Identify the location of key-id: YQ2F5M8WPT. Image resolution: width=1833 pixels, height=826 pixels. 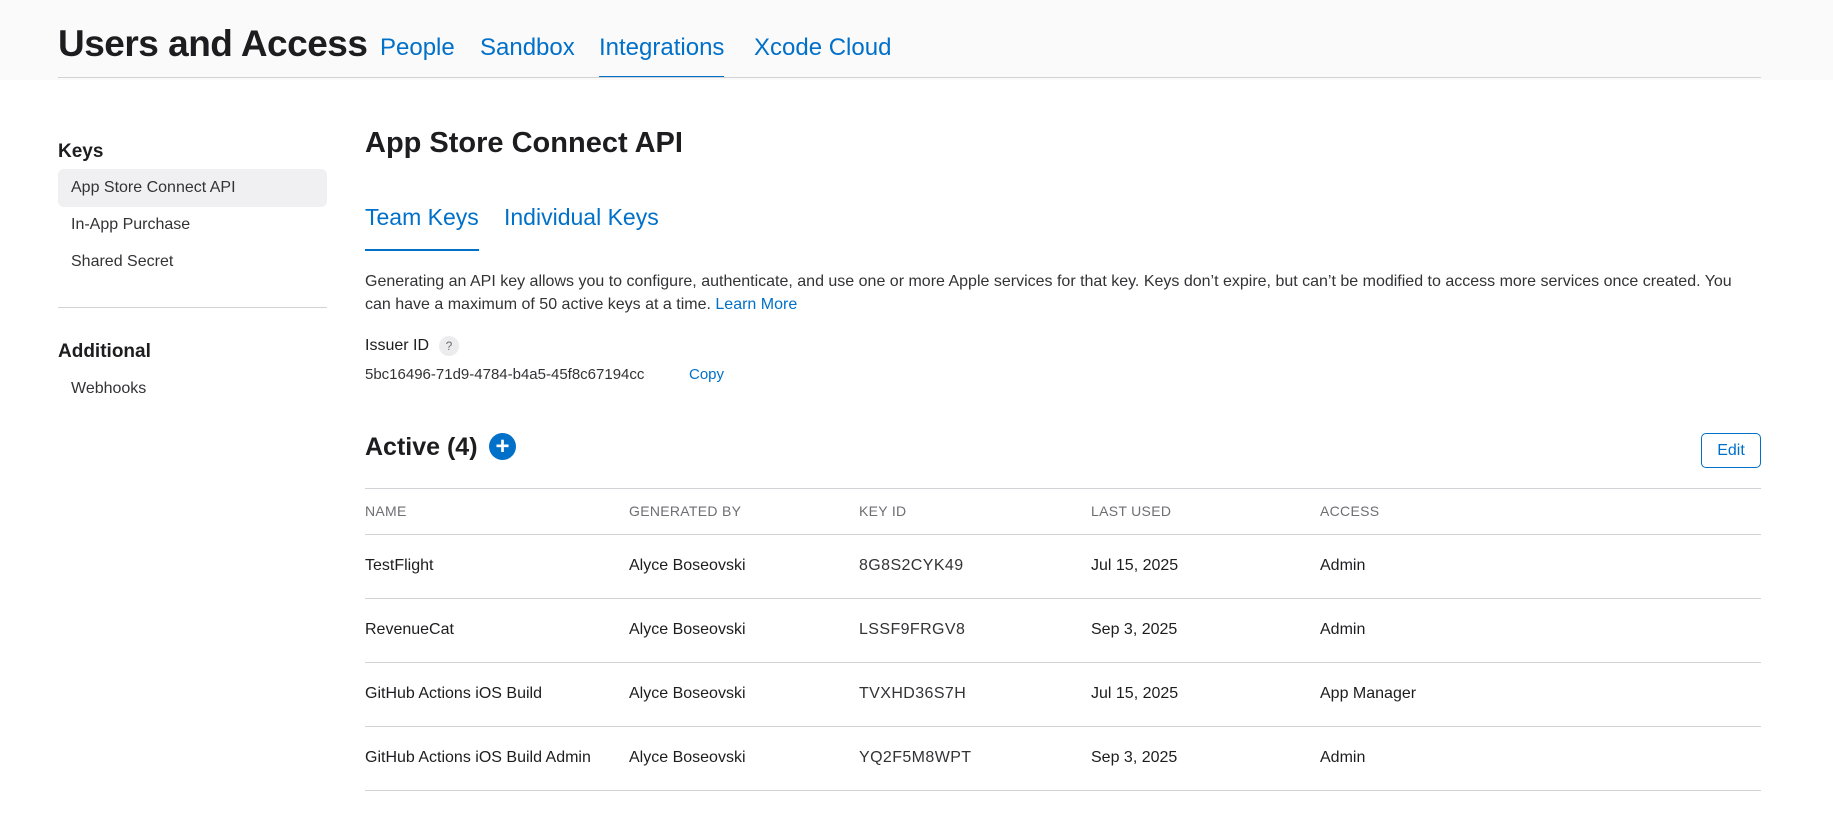
(915, 757).